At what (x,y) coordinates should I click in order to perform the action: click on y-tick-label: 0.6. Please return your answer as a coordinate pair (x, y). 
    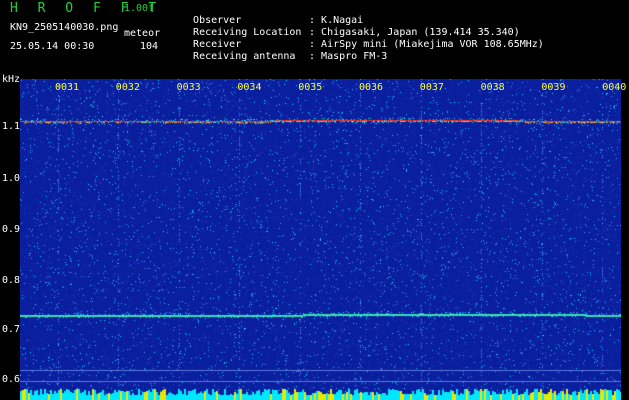
    Looking at the image, I should click on (11, 379).